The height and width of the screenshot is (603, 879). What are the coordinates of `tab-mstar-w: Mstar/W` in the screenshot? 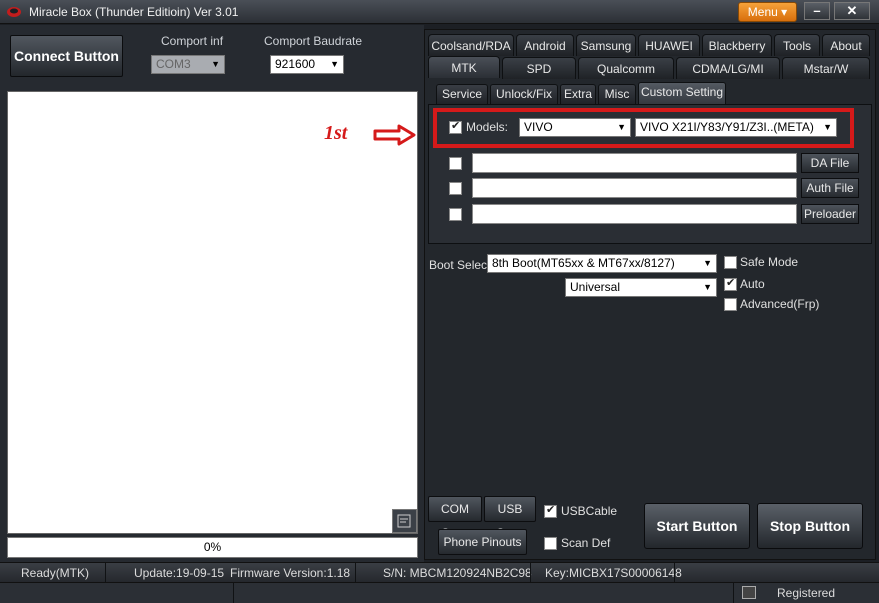 It's located at (826, 68).